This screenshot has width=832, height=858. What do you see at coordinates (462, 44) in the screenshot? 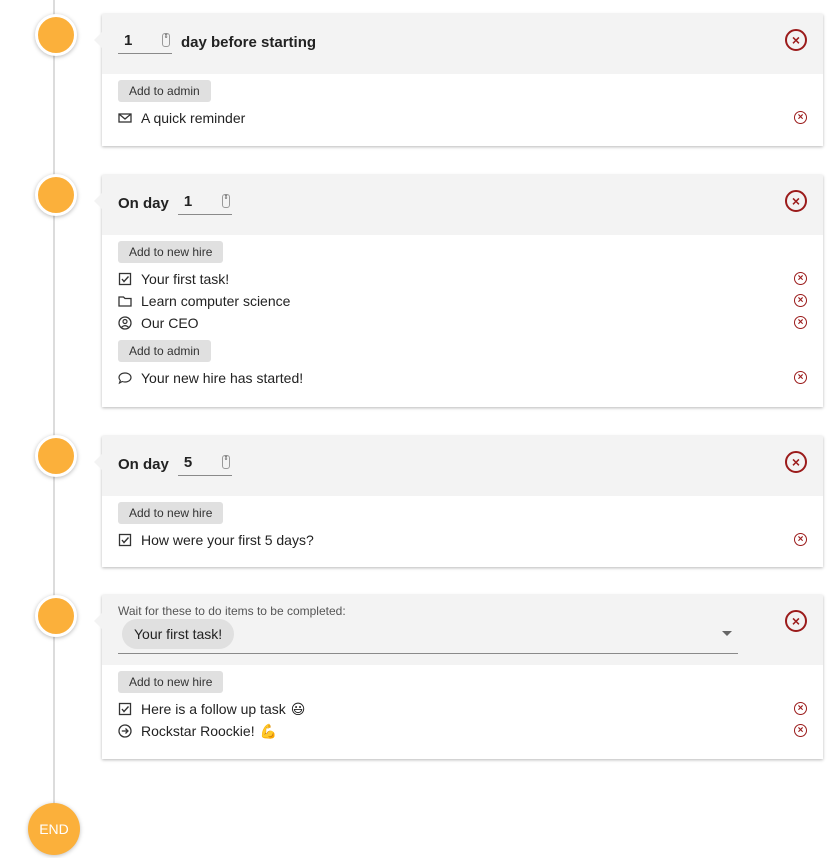
I see `step-header: 1 ⇕ day before starting ×` at bounding box center [462, 44].